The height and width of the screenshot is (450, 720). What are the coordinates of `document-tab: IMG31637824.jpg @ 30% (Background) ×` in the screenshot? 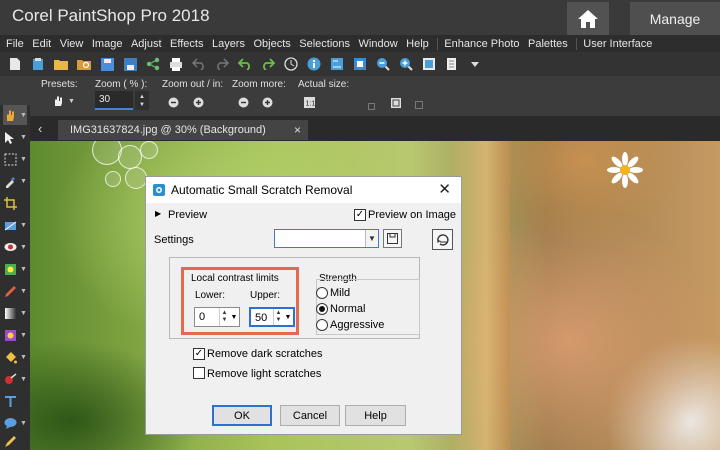 It's located at (183, 130).